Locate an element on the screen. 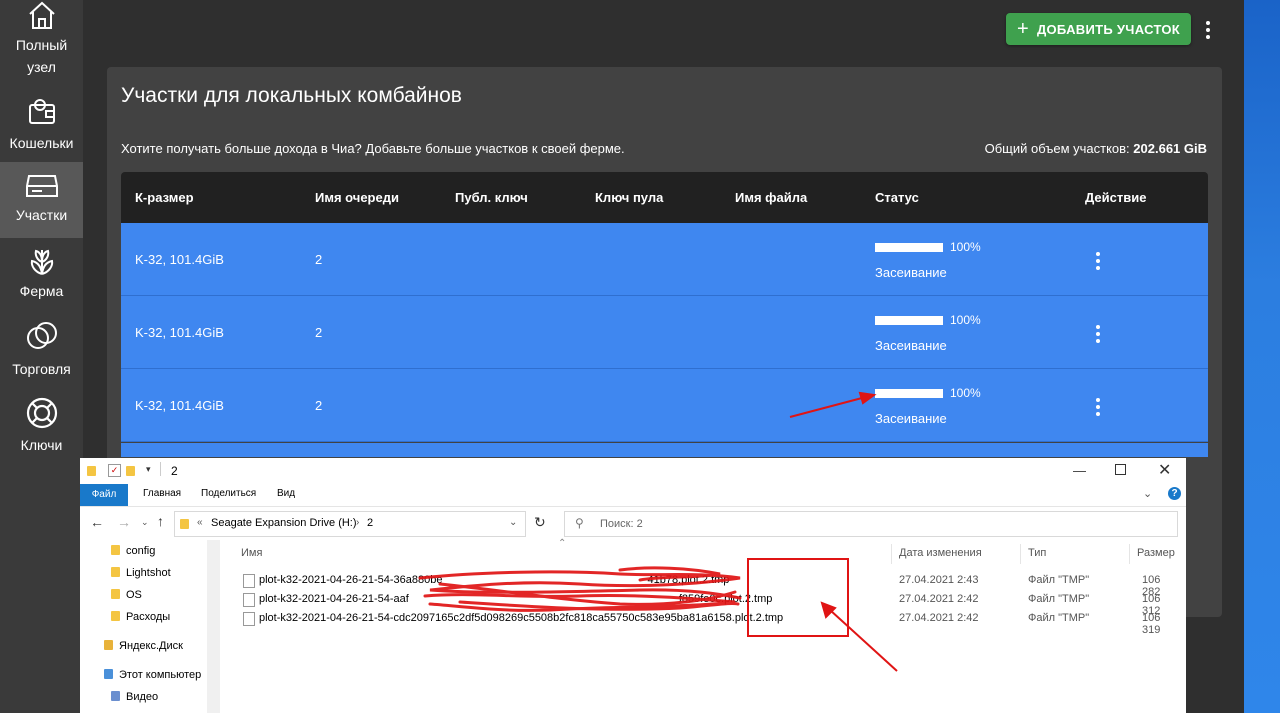  progress-percent: 100% is located at coordinates (965, 393).